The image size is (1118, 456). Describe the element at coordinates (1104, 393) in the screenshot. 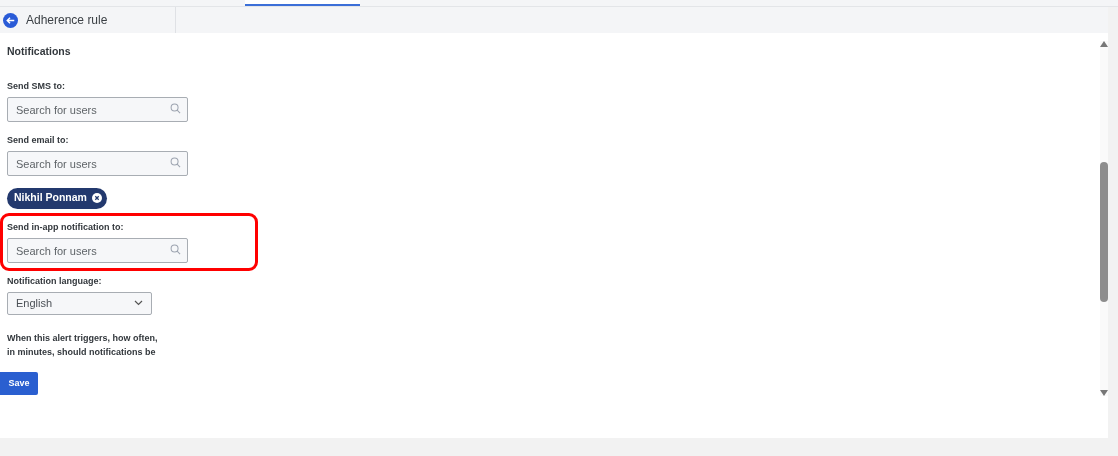

I see `scroll-down-icon` at that location.